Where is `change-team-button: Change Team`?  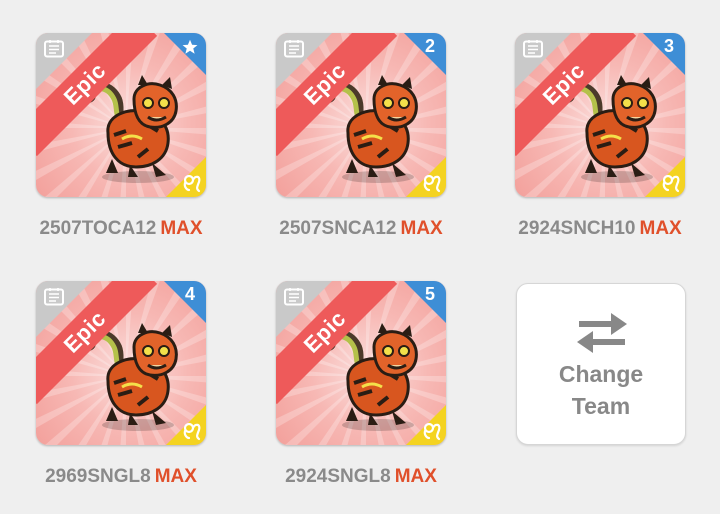
change-team-button: Change Team is located at coordinates (601, 364).